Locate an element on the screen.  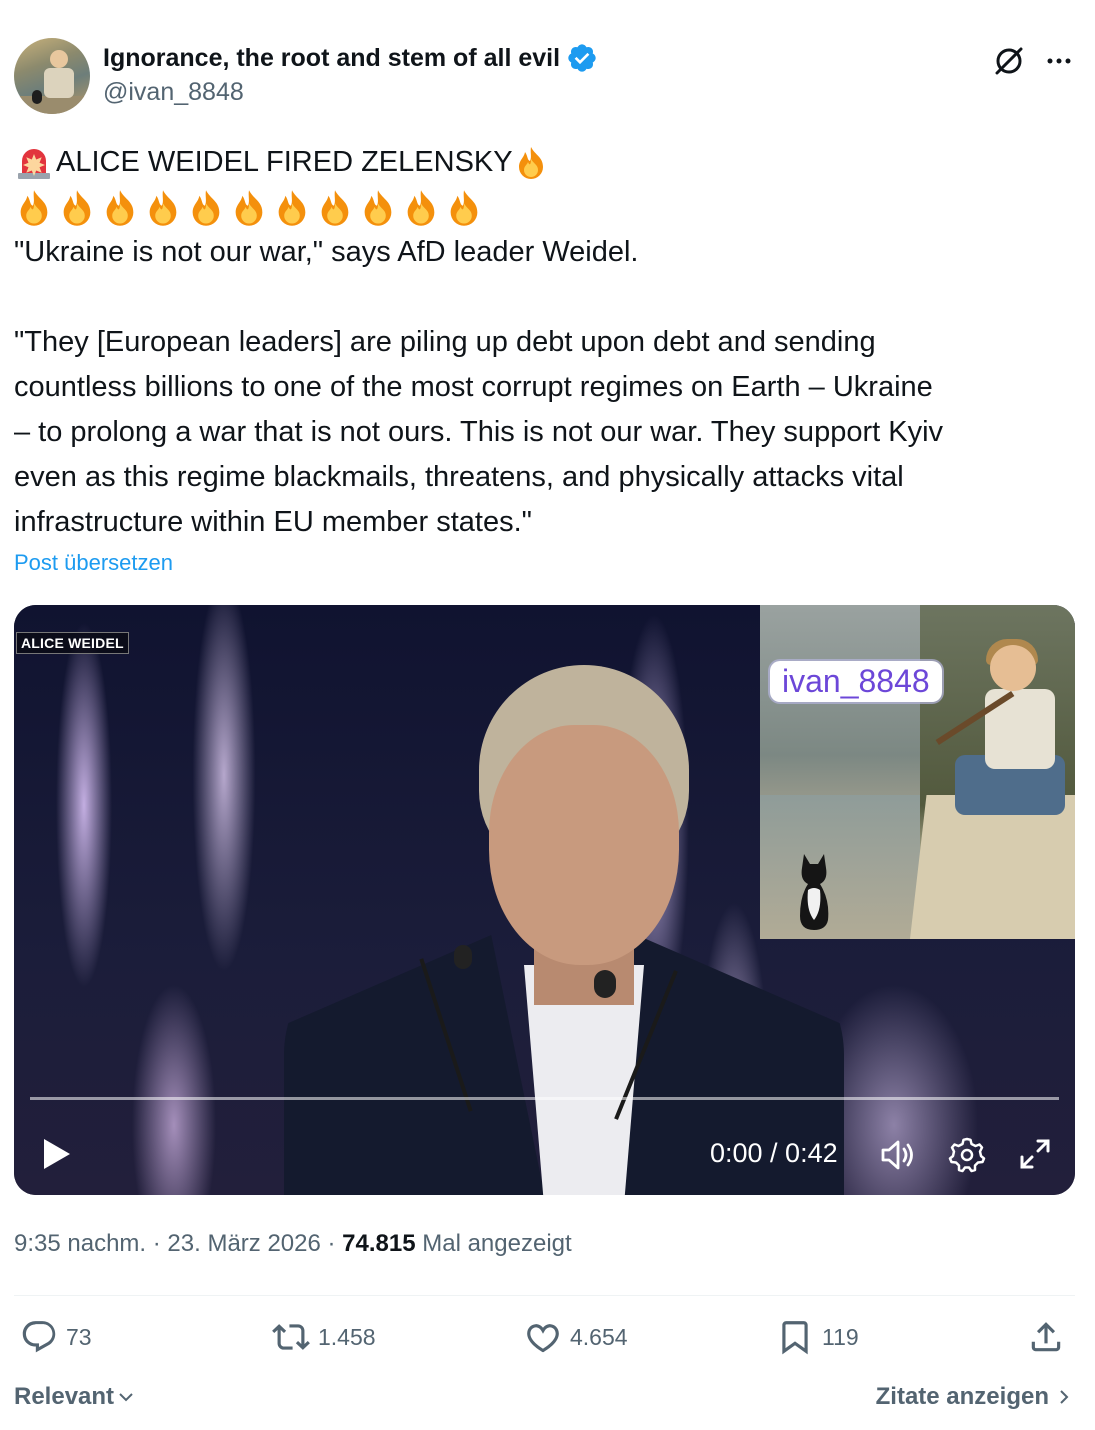
like-button: 4.654 is located at coordinates (576, 1337).